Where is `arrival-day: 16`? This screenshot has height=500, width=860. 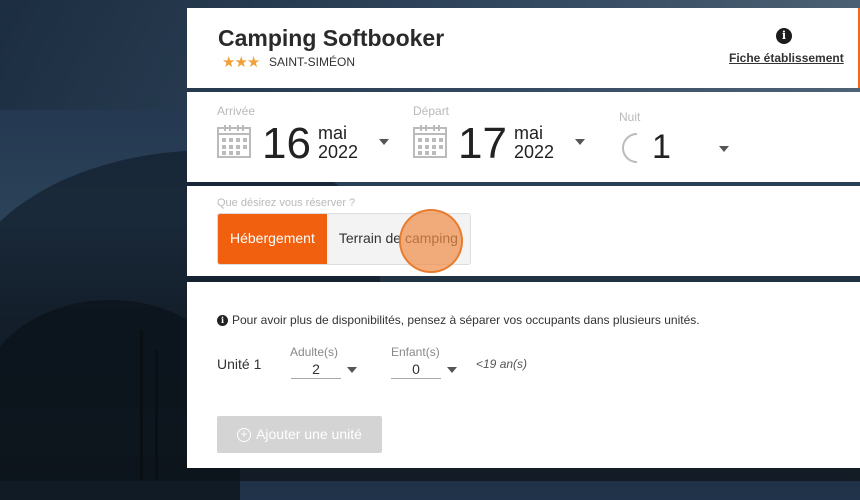 arrival-day: 16 is located at coordinates (286, 143).